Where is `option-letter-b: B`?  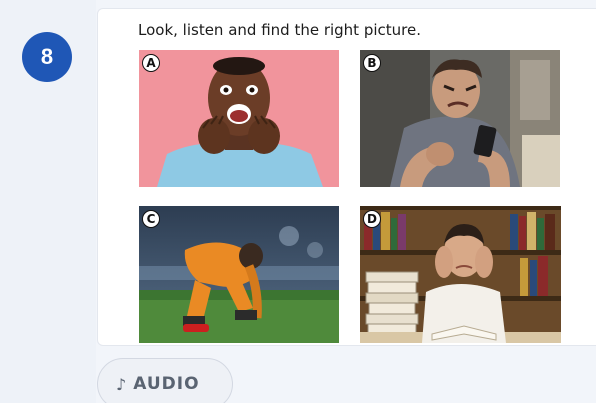
option-letter-b: B is located at coordinates (372, 63).